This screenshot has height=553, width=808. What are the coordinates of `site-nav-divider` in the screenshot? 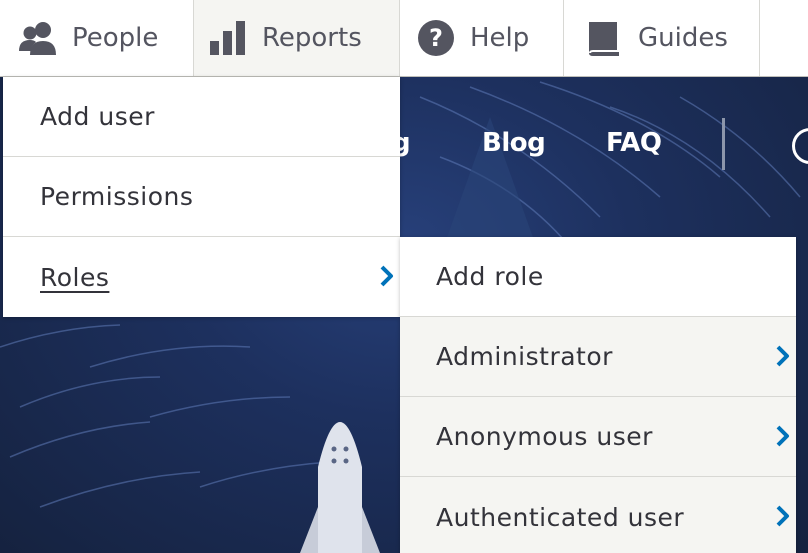 It's located at (723, 144).